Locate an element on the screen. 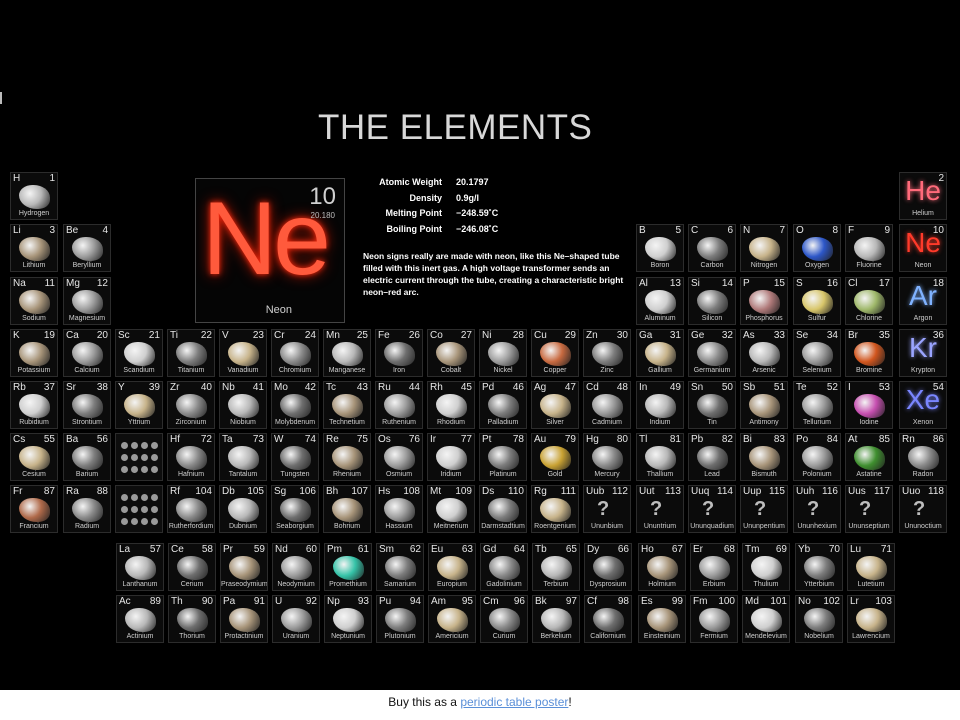 The width and height of the screenshot is (960, 720). element-name: Dubnium is located at coordinates (242, 526).